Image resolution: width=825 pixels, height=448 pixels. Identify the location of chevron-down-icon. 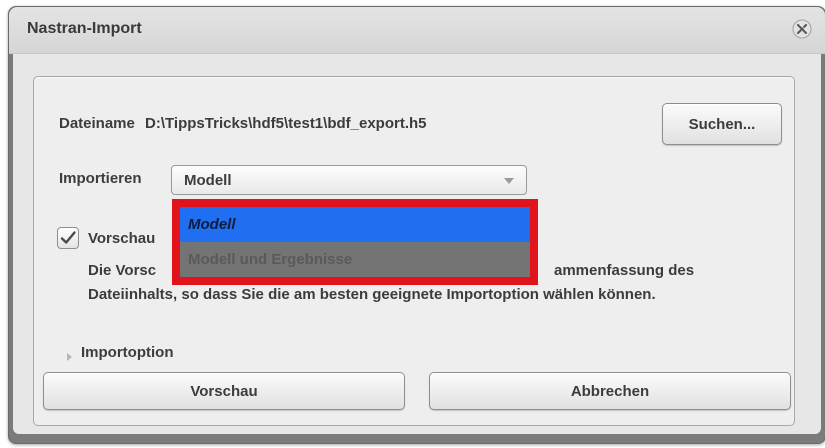
(509, 181).